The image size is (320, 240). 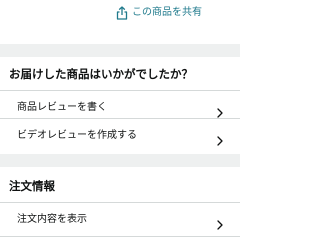 What do you see at coordinates (32, 186) in the screenshot?
I see `order-info-section-title: 注文情報` at bounding box center [32, 186].